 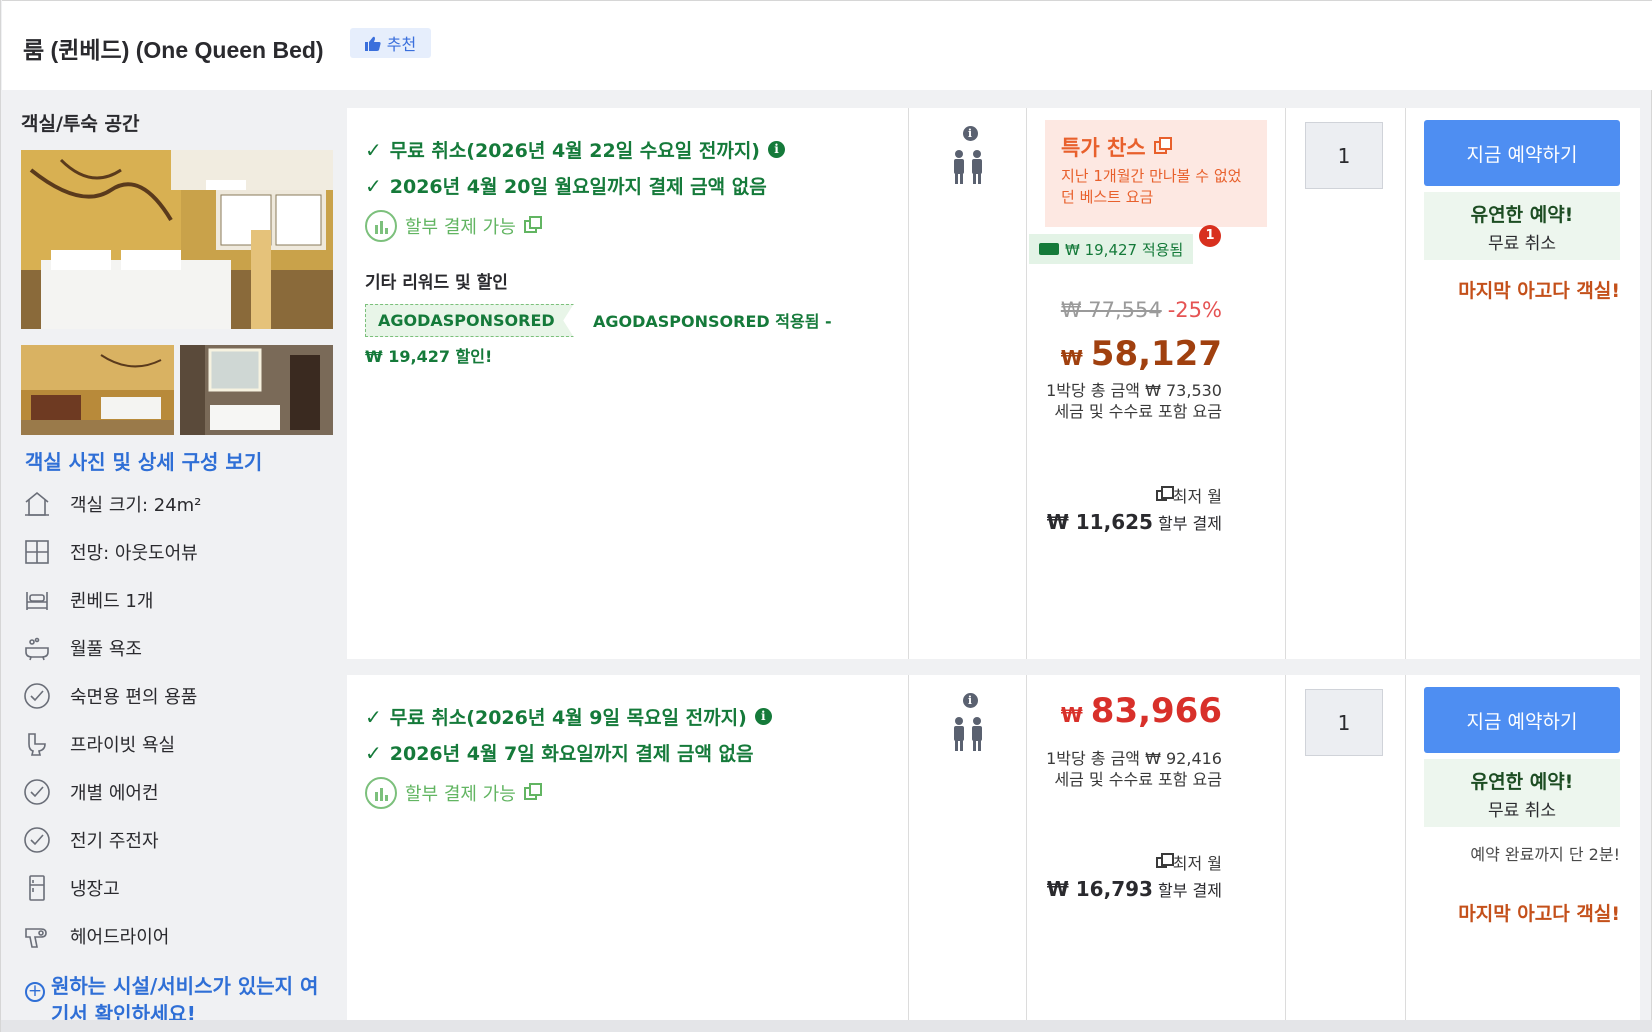 I want to click on feature-view: 전망: 아웃도어뷰, so click(x=181, y=552).